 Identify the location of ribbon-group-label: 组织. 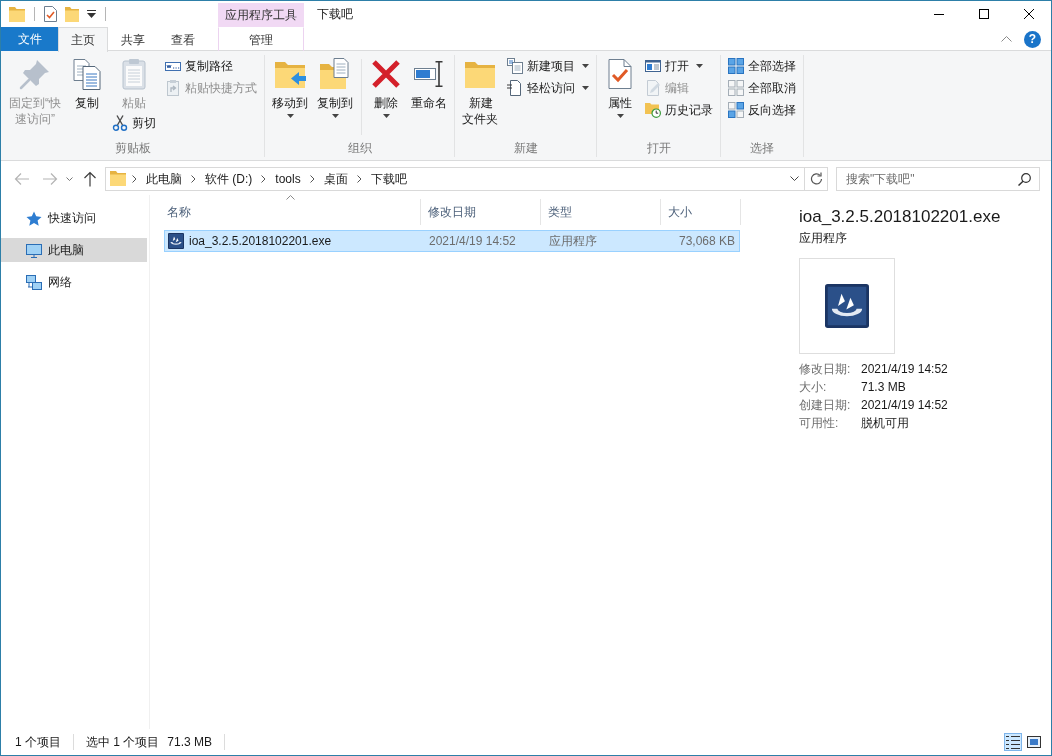
(359, 148).